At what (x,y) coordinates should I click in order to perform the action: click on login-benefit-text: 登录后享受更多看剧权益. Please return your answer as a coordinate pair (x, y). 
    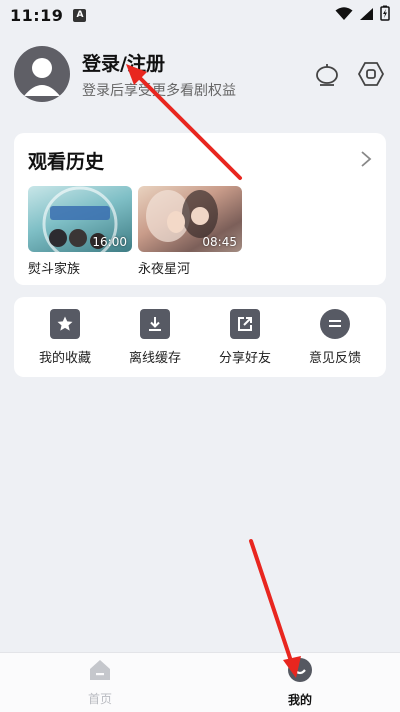
    Looking at the image, I should click on (159, 90).